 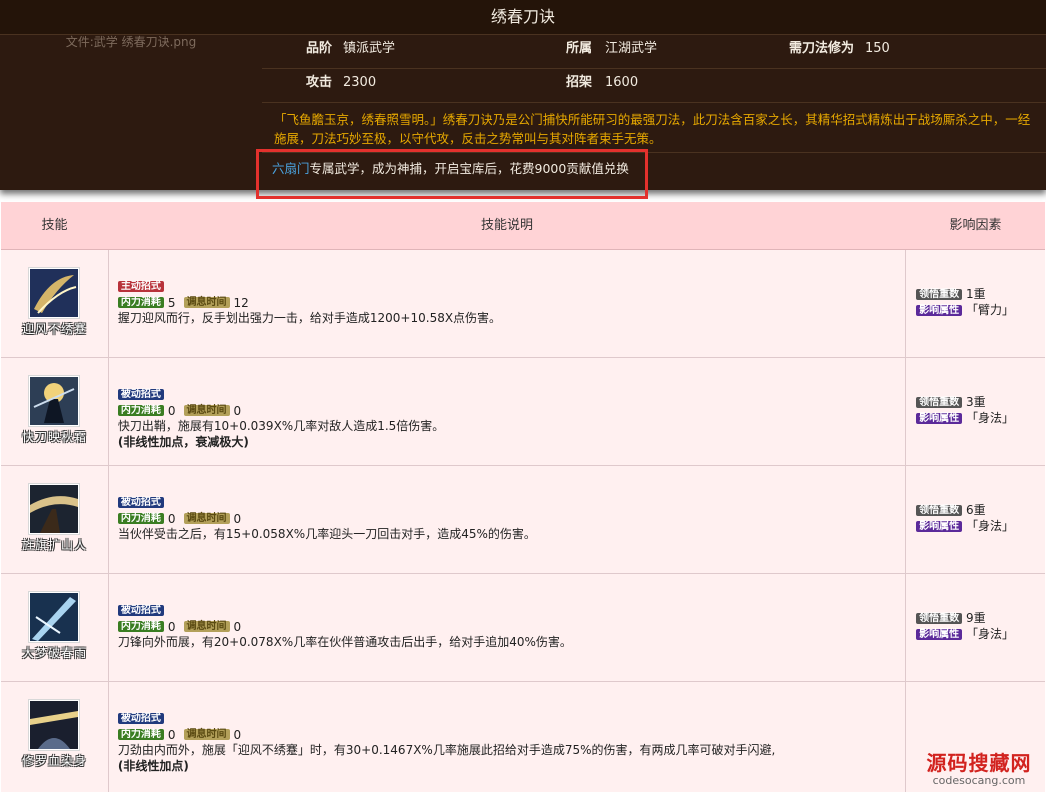 I want to click on skill-effect-text: 快刀出鞘，施展有10+0.039X%几率对敌人造成1.5倍伤害。, so click(x=281, y=426).